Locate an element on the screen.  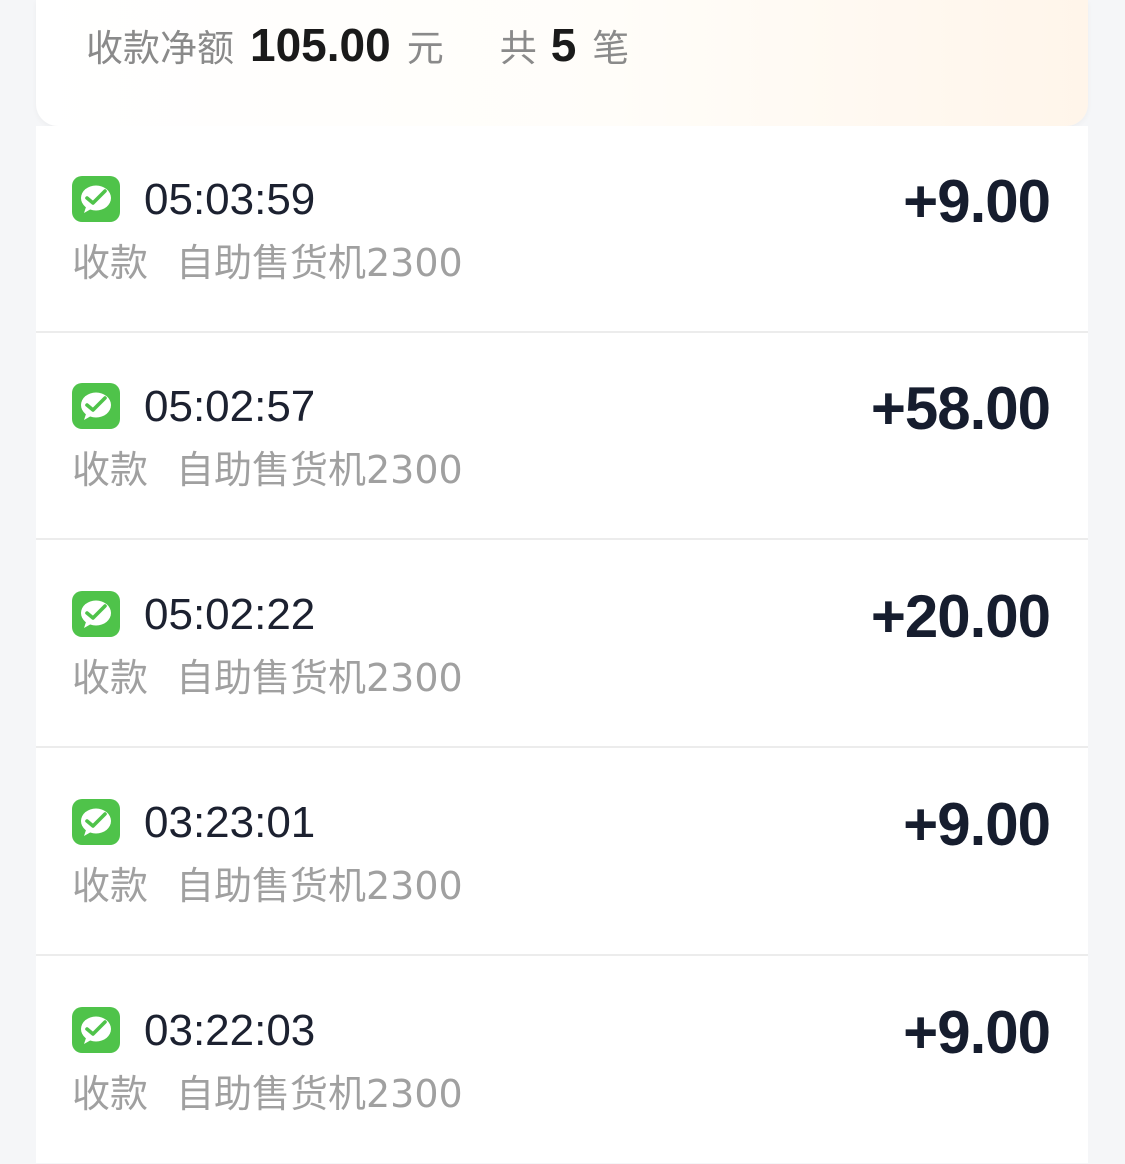
count-suffix: 笔 is located at coordinates (611, 48).